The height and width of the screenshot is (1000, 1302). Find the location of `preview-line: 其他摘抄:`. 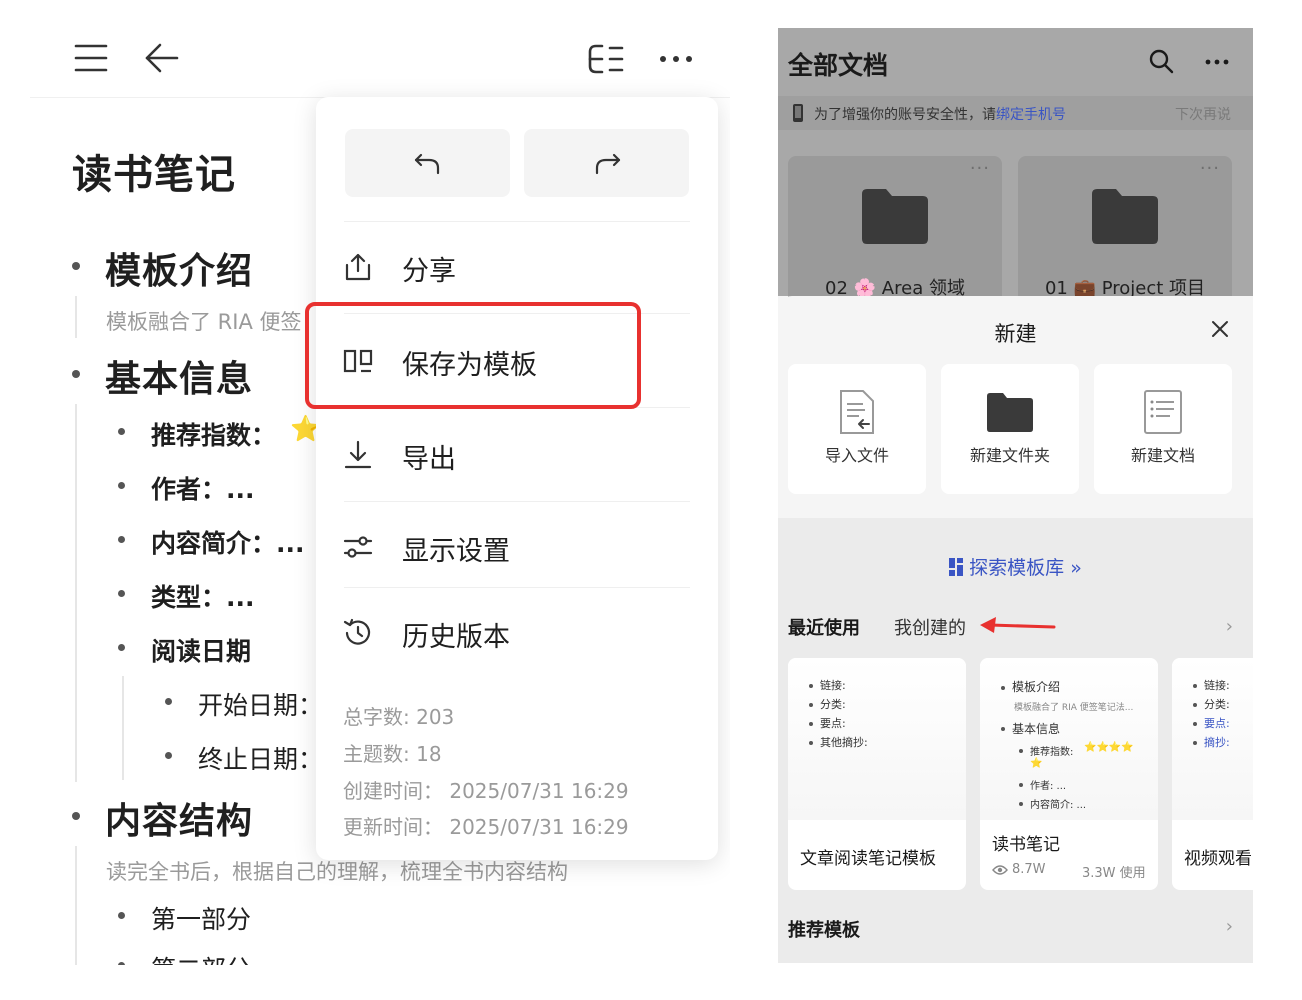

preview-line: 其他摘抄: is located at coordinates (844, 742).